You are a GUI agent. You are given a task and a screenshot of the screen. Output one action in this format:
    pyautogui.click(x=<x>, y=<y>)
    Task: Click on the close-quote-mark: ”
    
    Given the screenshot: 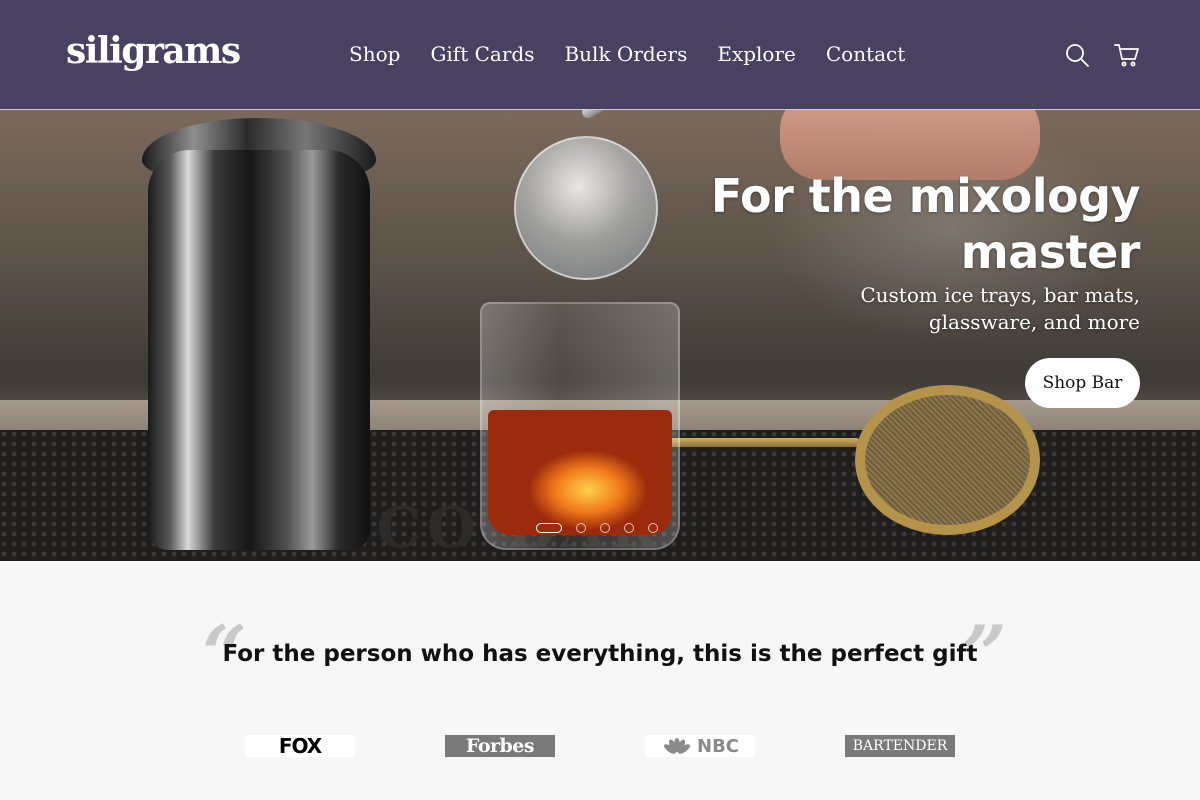 What is the action you would take?
    pyautogui.click(x=984, y=654)
    